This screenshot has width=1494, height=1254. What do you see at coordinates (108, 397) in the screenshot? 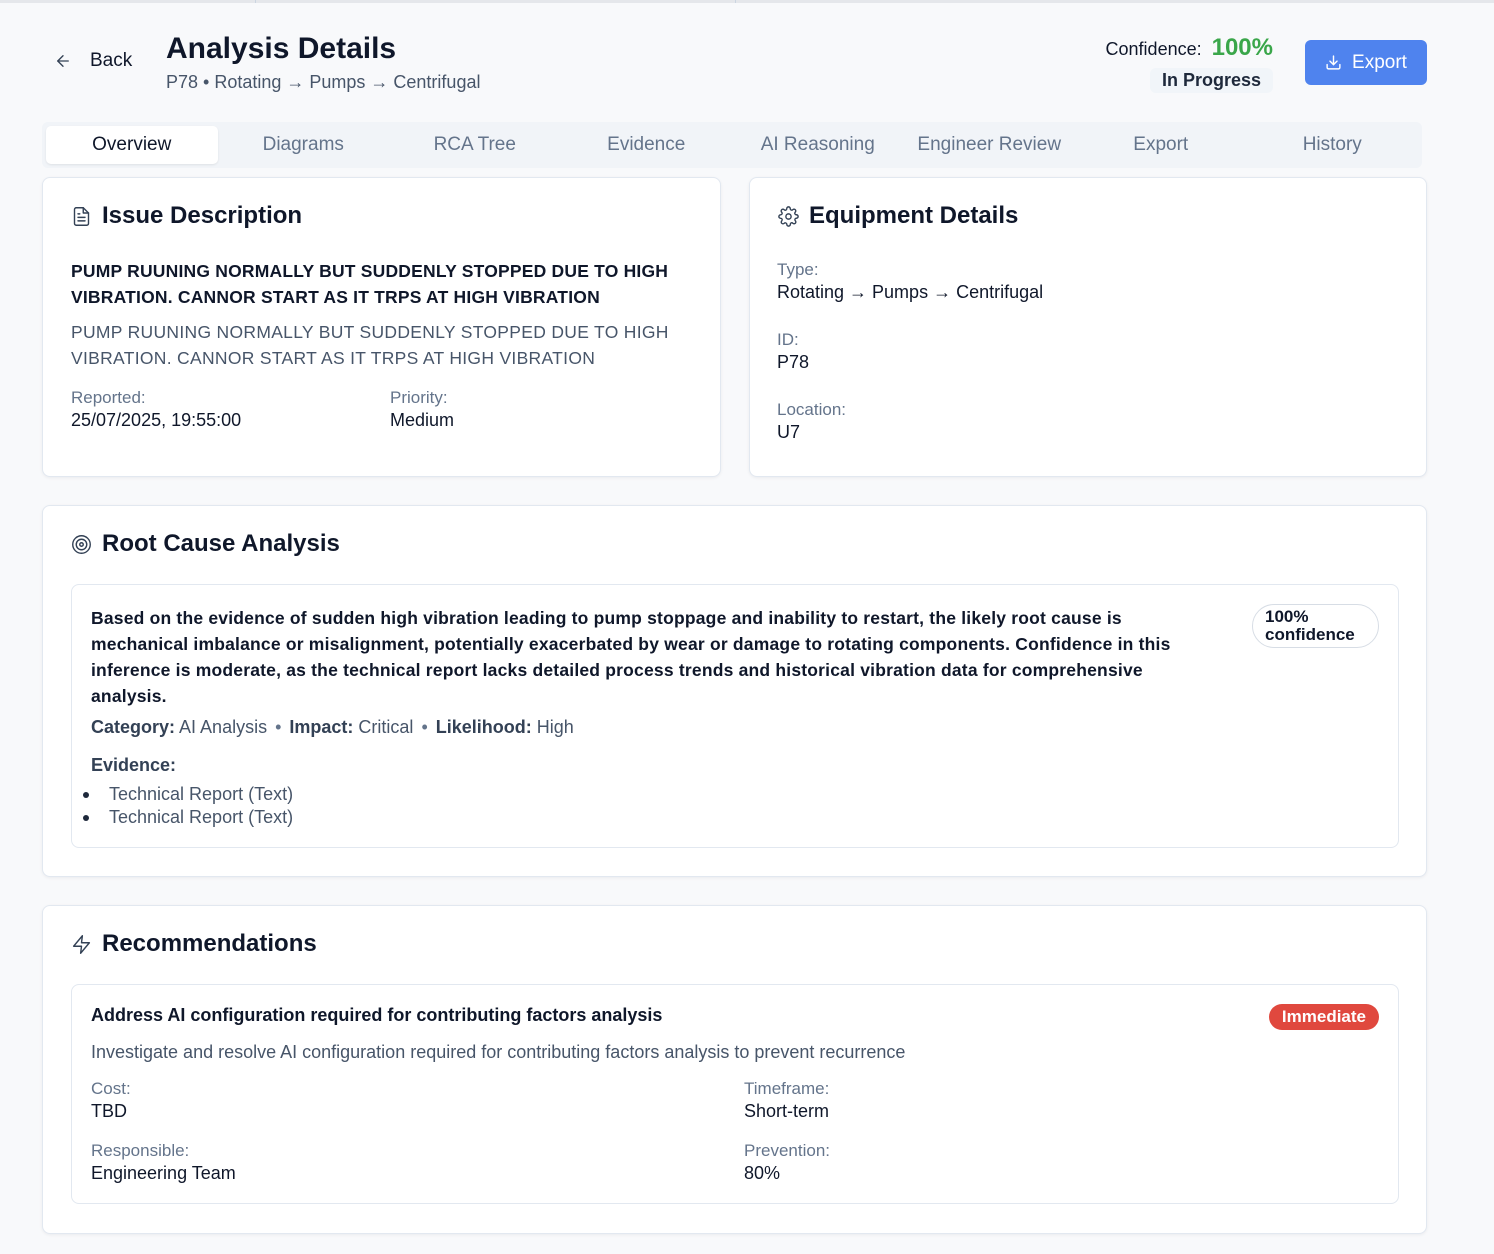
I see `reported-label: Reported:` at bounding box center [108, 397].